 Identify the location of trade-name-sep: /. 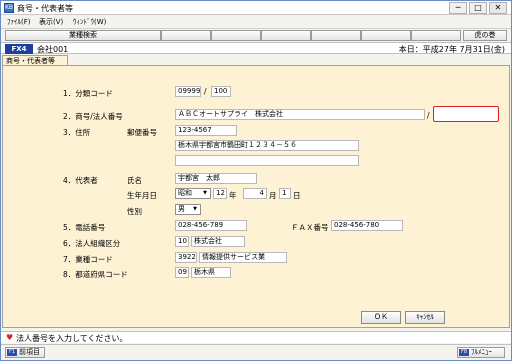
(428, 115).